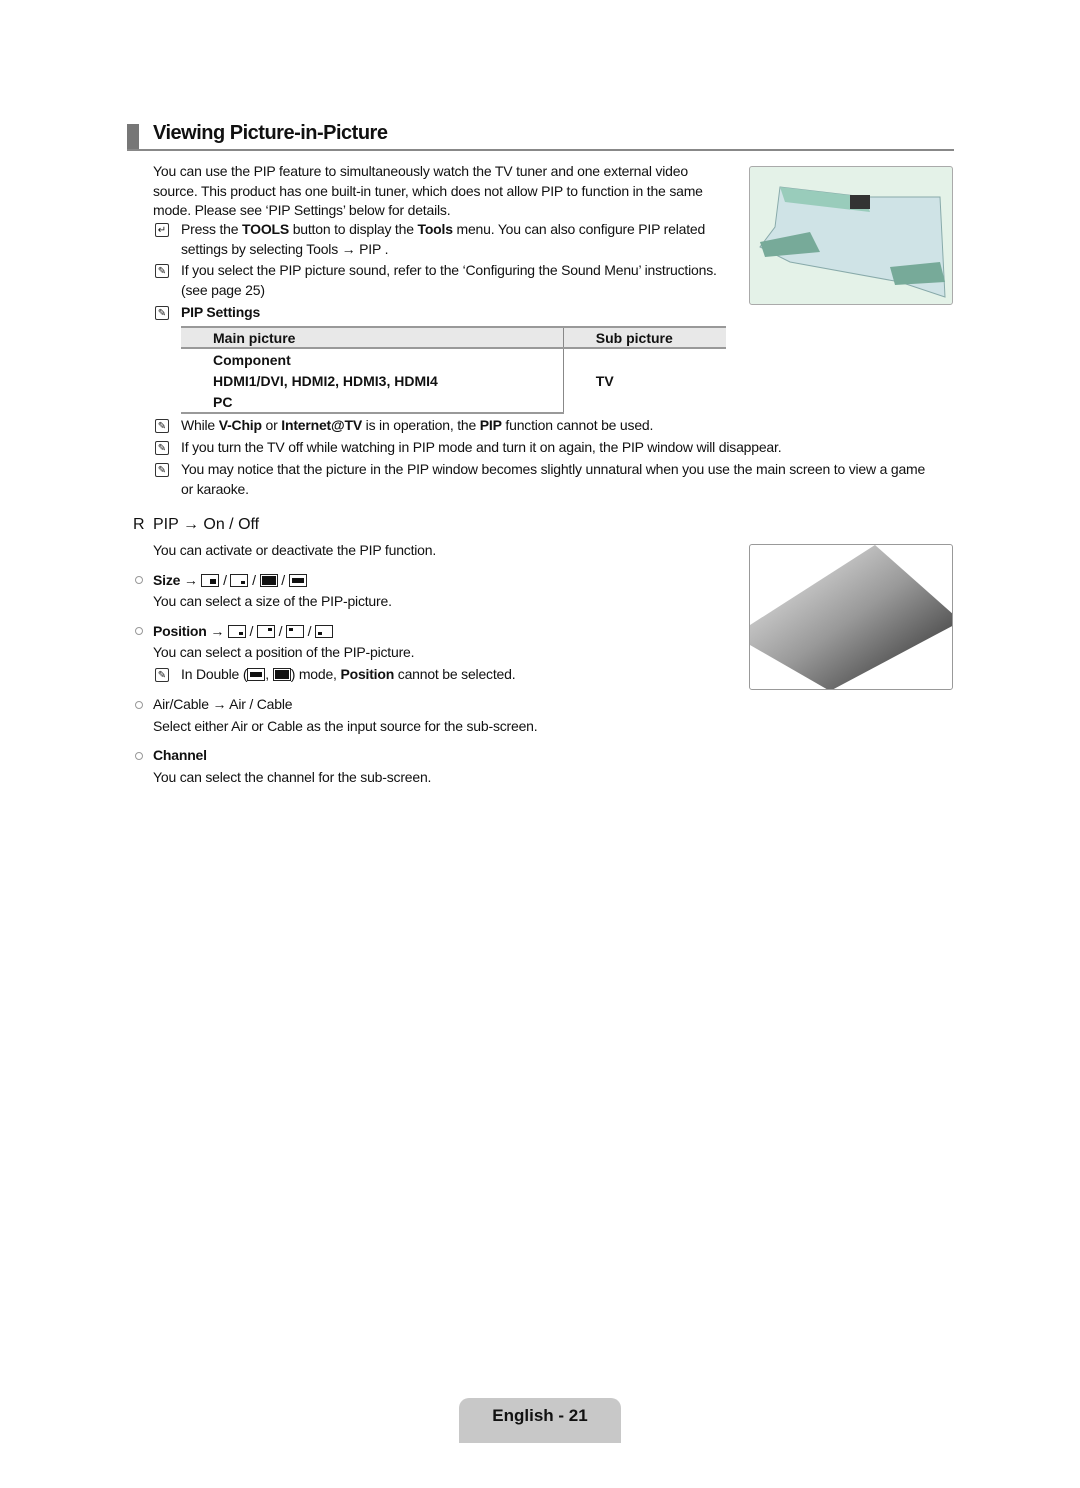 The height and width of the screenshot is (1488, 1080). What do you see at coordinates (851, 235) in the screenshot?
I see `pip-illustration-image` at bounding box center [851, 235].